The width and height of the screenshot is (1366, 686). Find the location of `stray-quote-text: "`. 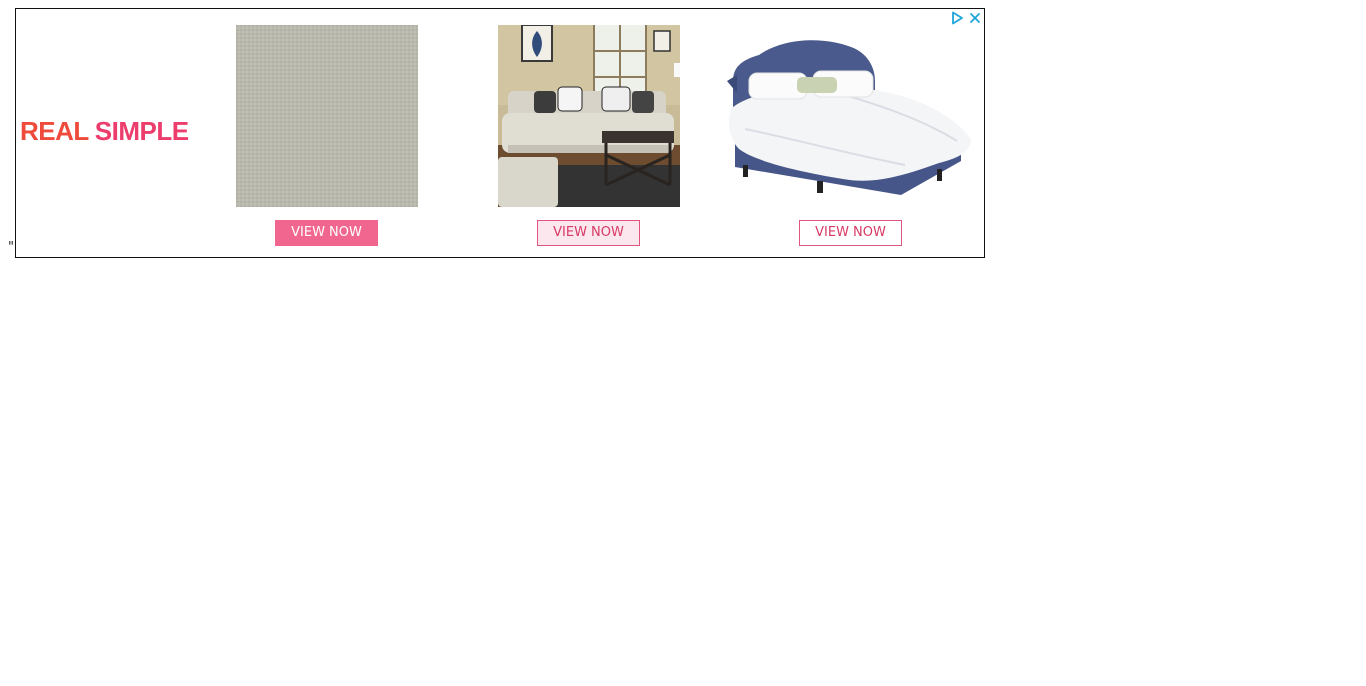

stray-quote-text: " is located at coordinates (11, 247).